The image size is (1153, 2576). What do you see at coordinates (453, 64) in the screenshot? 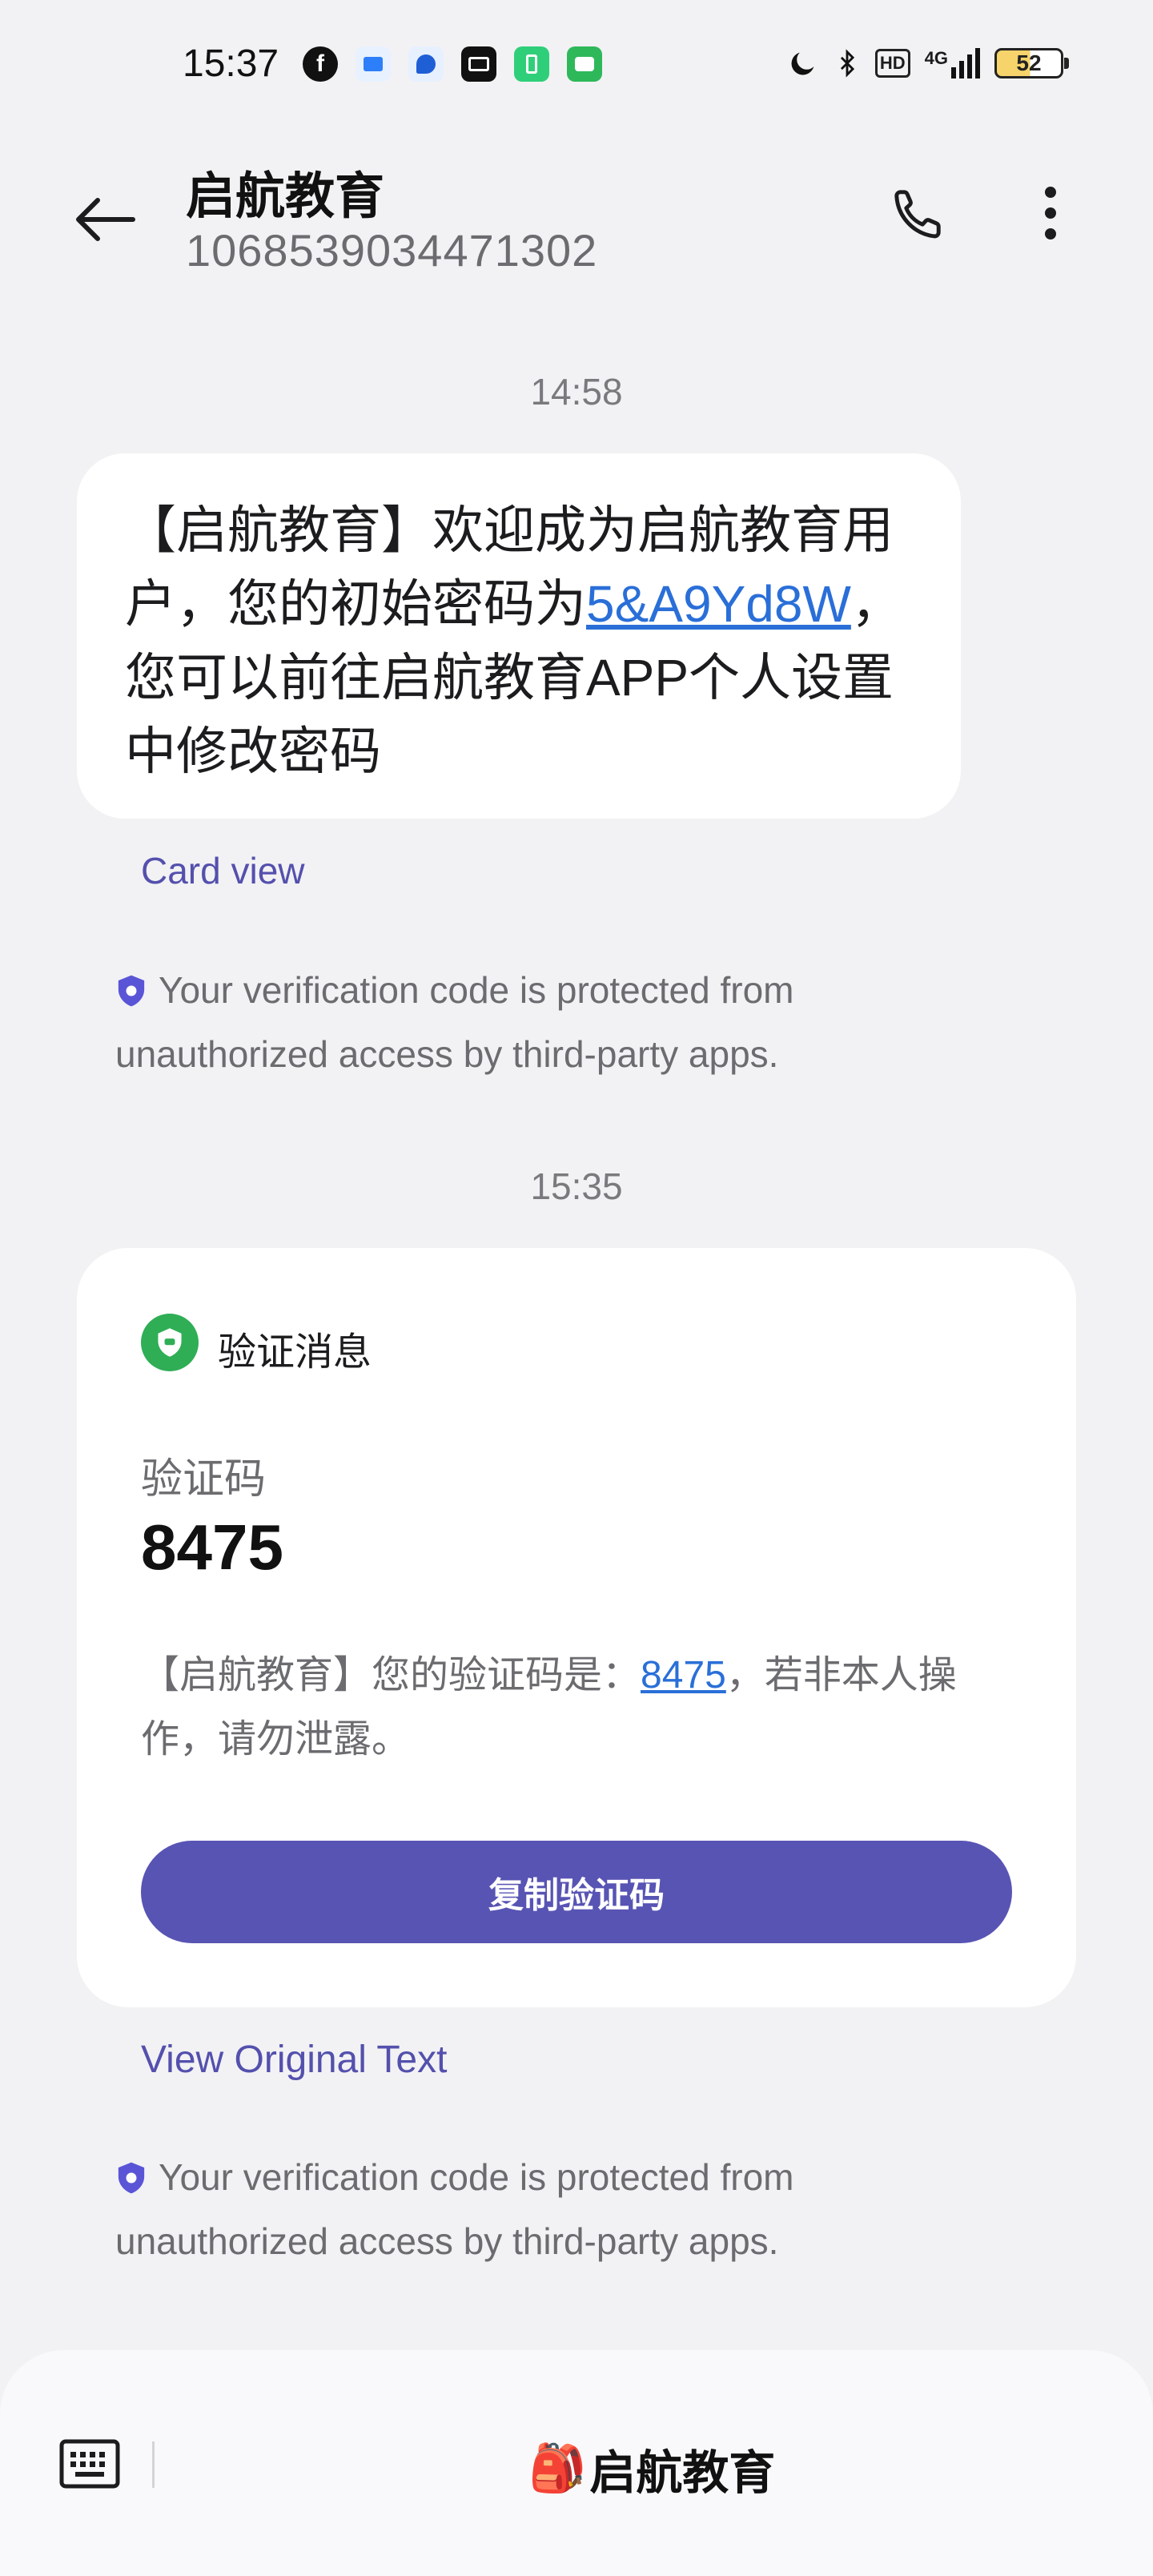
I see `notification-icons: f` at bounding box center [453, 64].